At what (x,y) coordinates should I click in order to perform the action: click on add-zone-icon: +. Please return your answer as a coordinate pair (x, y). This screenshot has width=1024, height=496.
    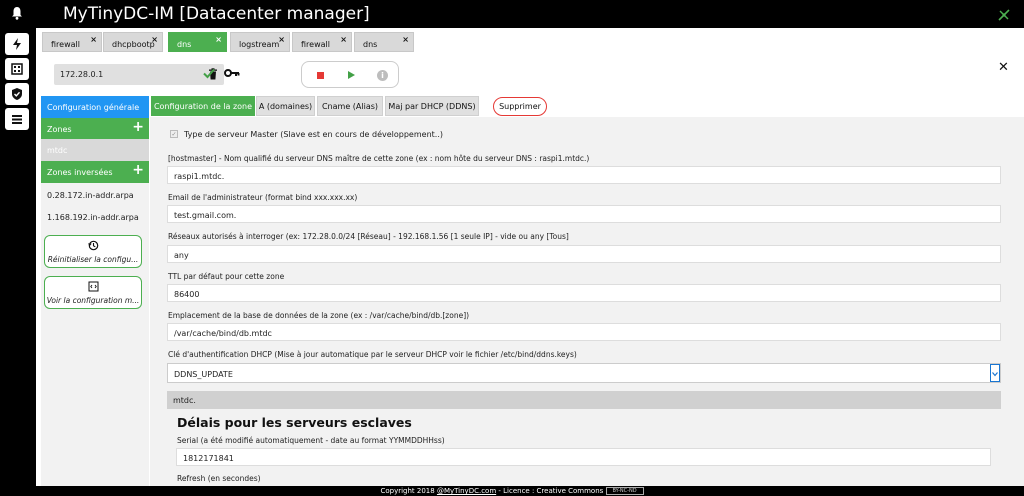
    Looking at the image, I should click on (138, 127).